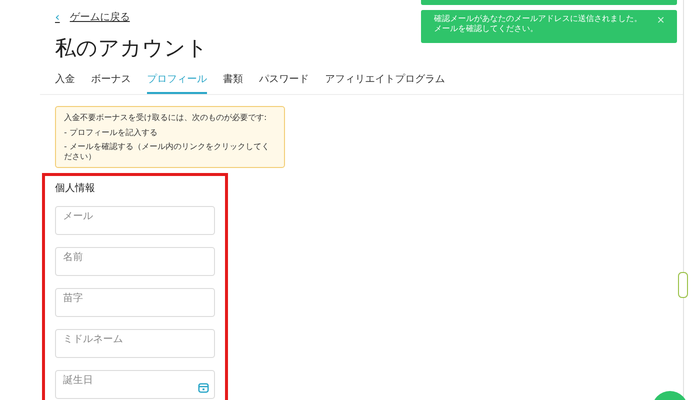  Describe the element at coordinates (111, 133) in the screenshot. I see `notice-item: - プロフィールを記入する` at that location.